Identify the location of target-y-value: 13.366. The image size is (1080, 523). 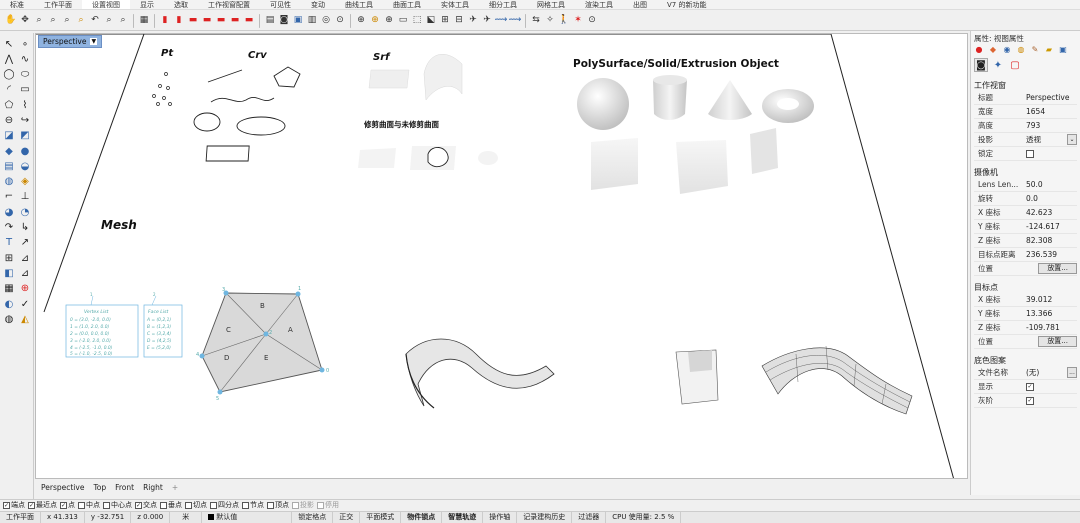
(1051, 313).